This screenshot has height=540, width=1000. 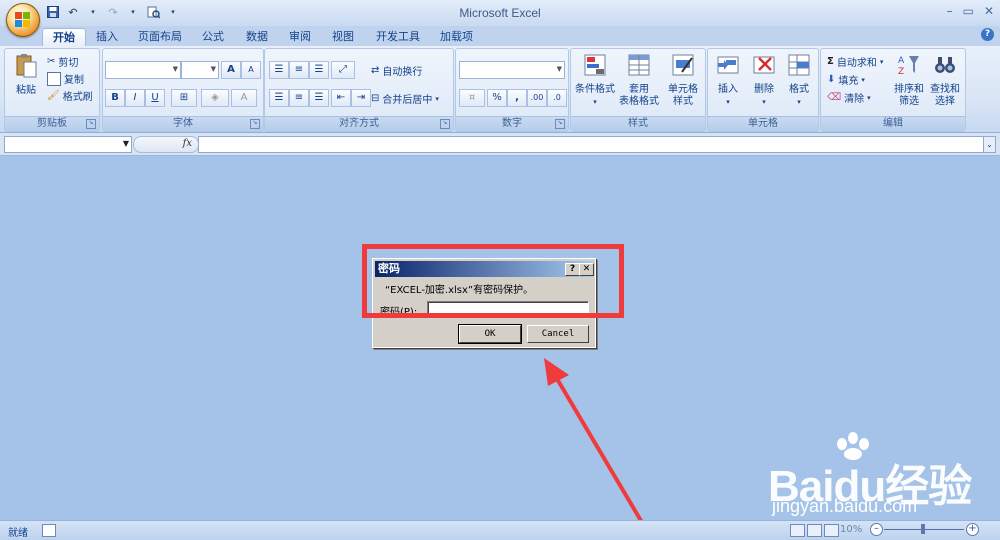 I want to click on tab-addins: 加载项, so click(x=456, y=37).